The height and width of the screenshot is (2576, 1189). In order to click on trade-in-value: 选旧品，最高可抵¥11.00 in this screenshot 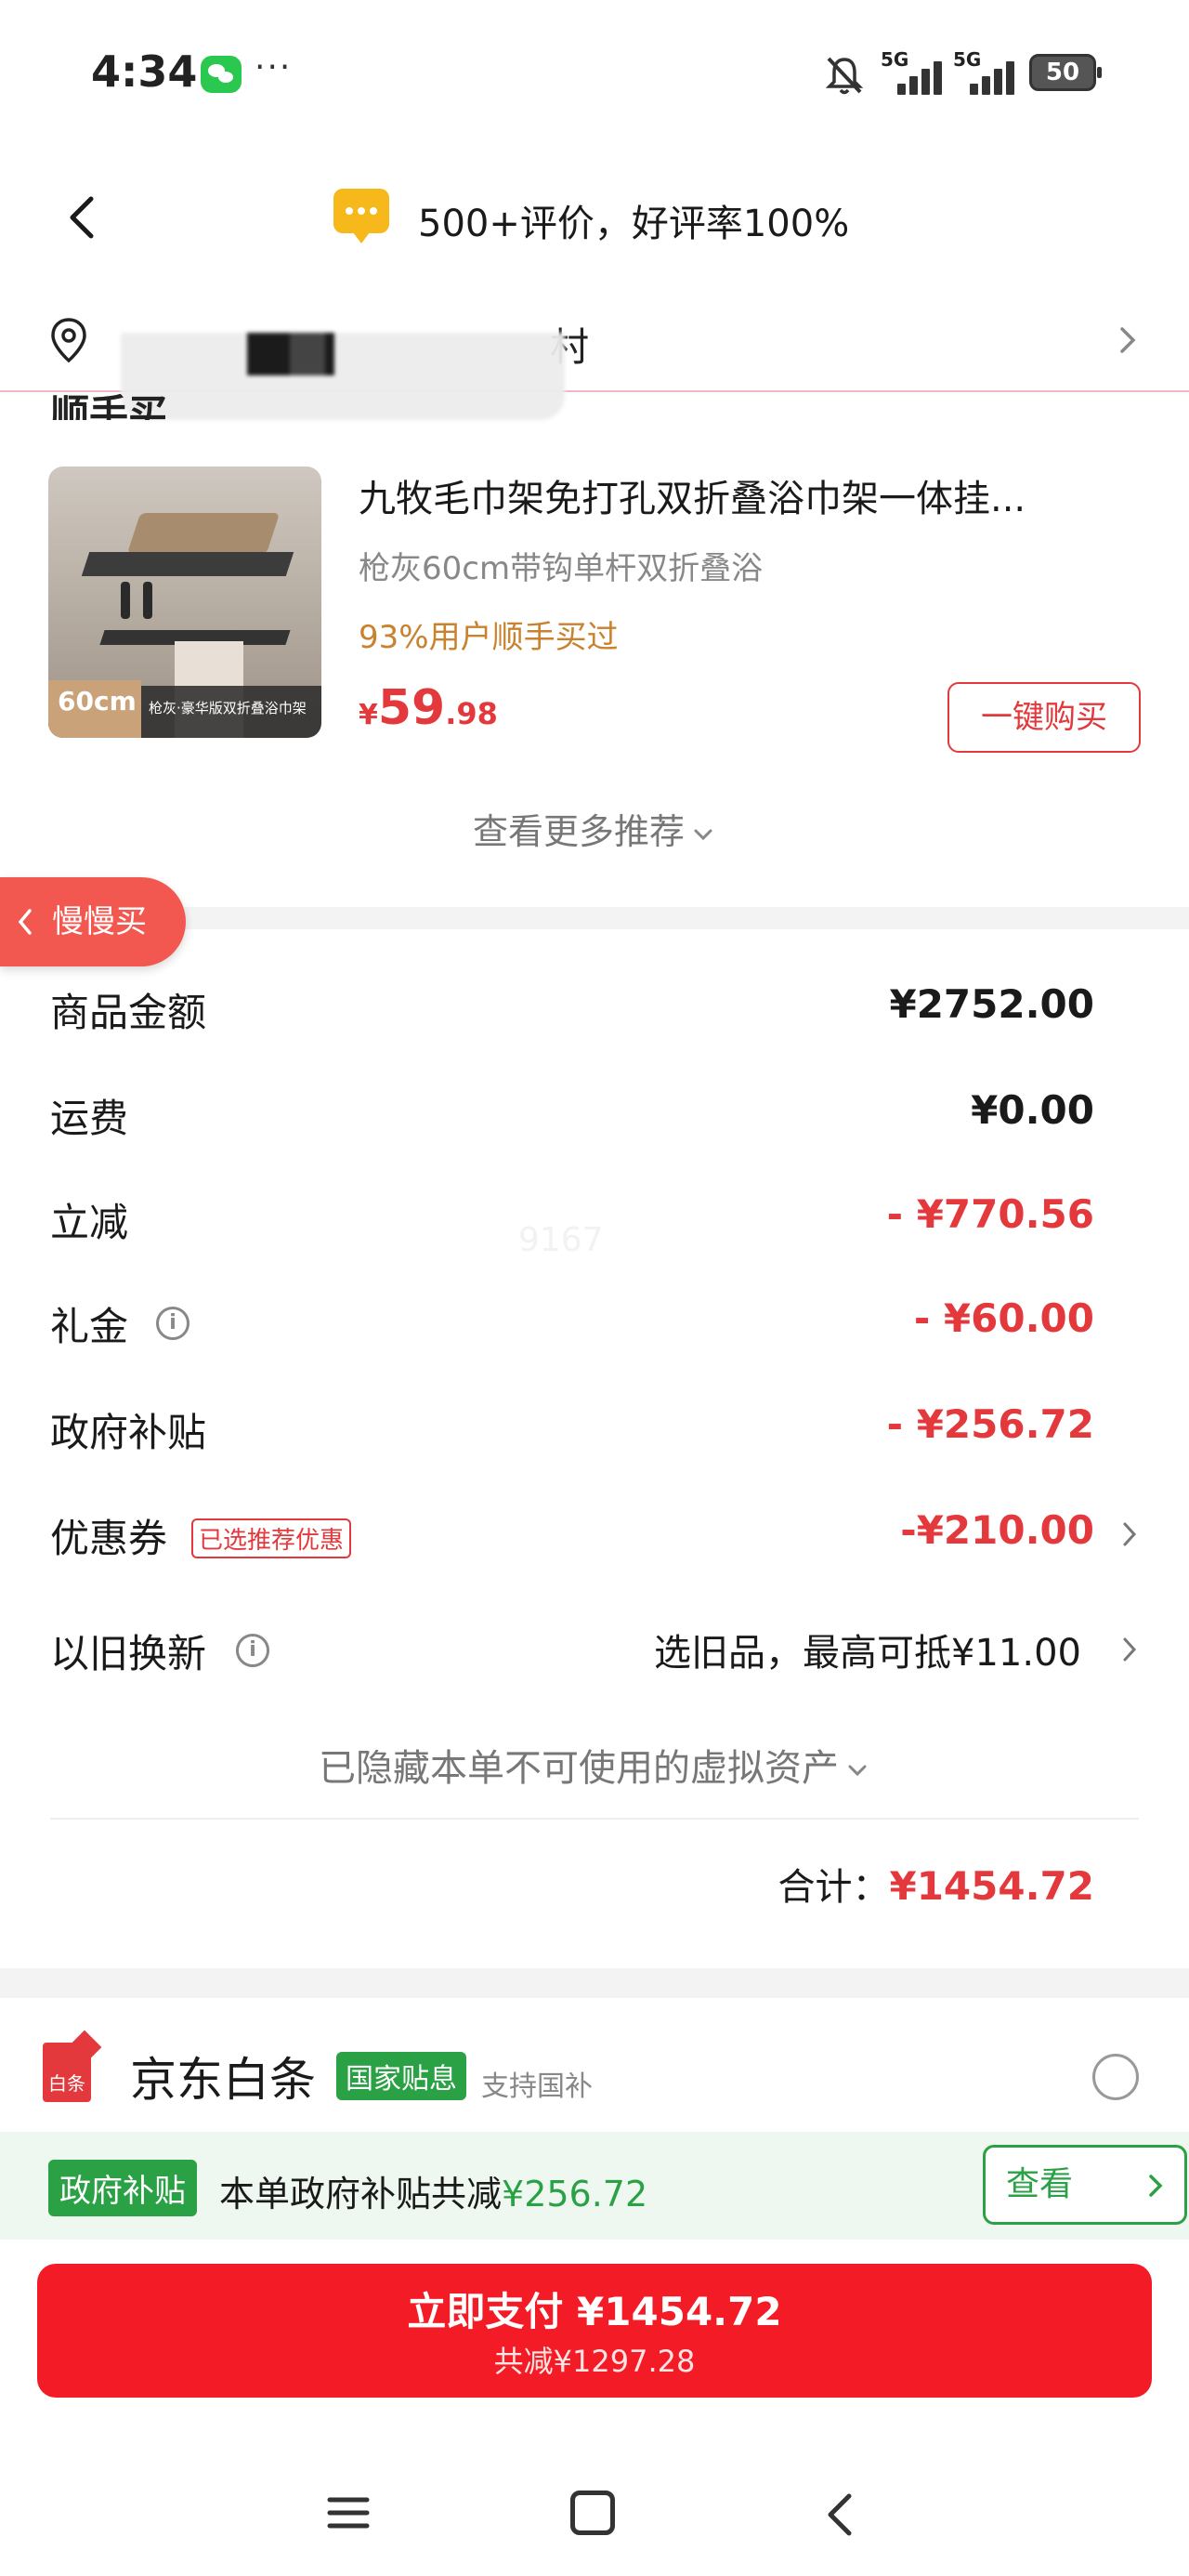, I will do `click(868, 1653)`.